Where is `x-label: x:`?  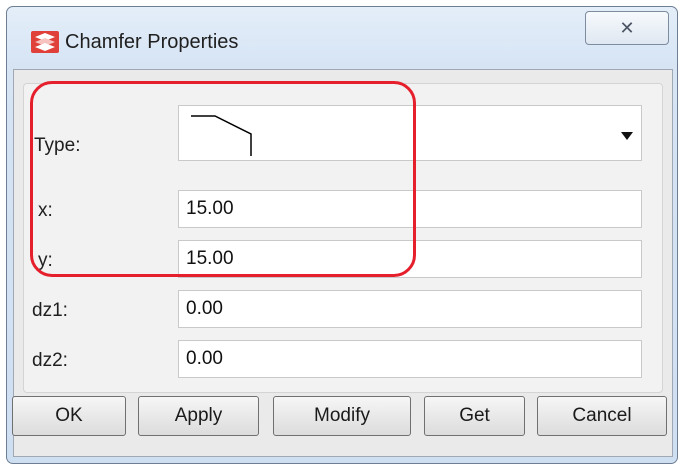
x-label: x: is located at coordinates (45, 210).